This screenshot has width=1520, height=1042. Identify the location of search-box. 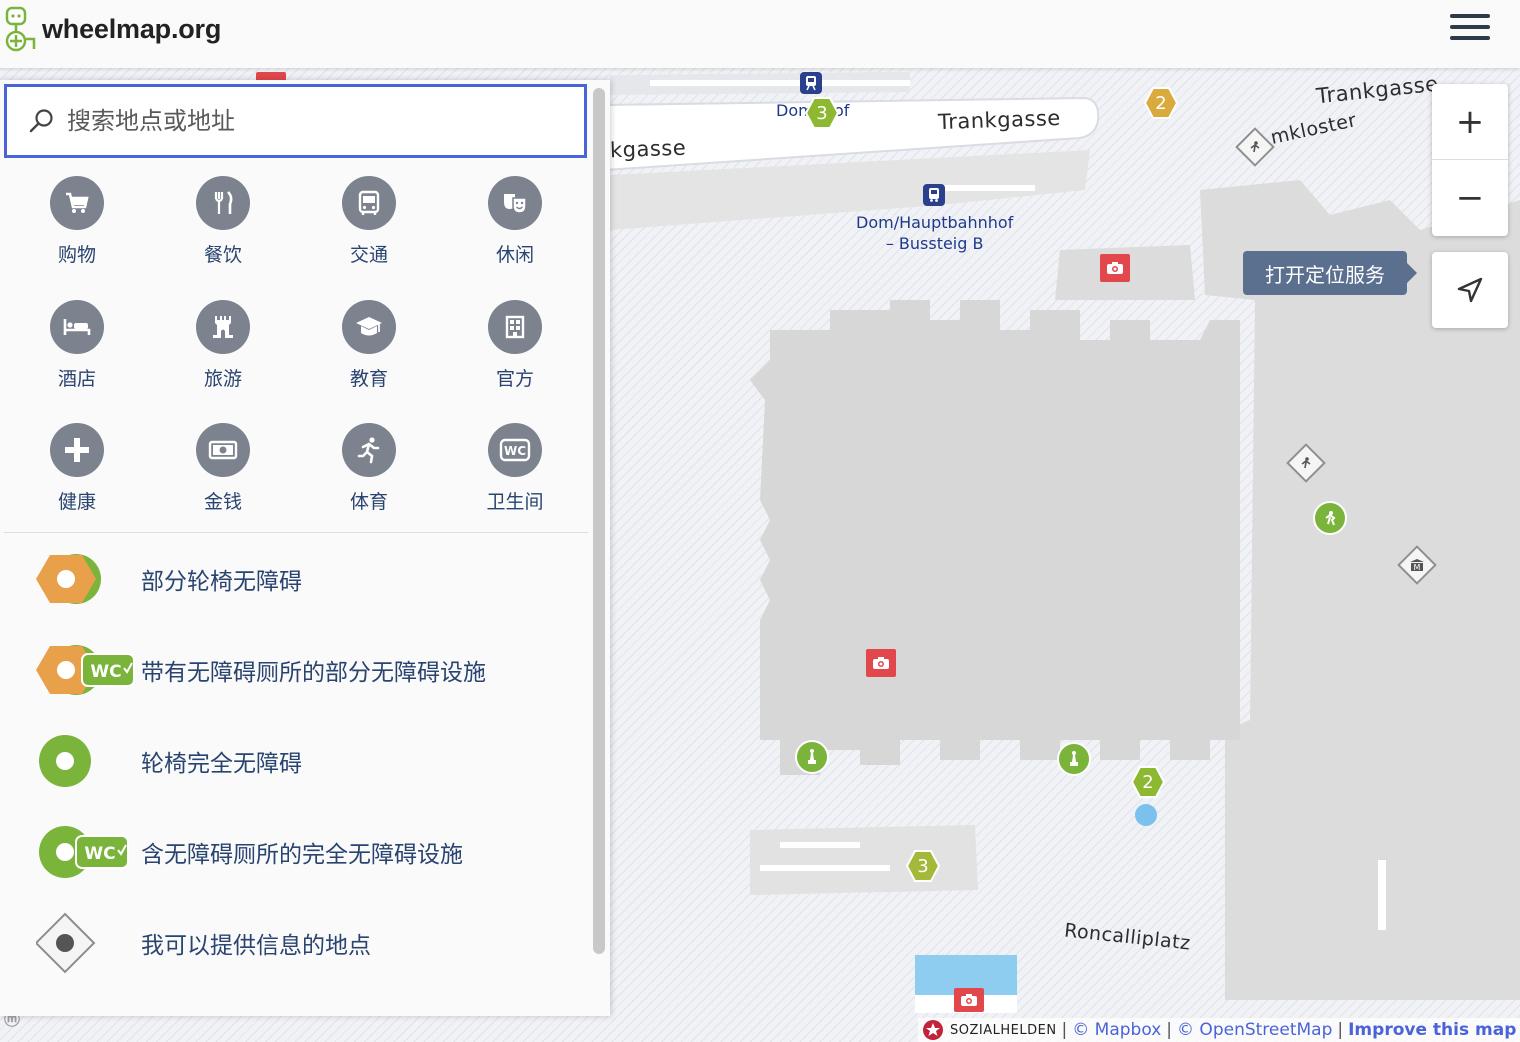
(295, 121).